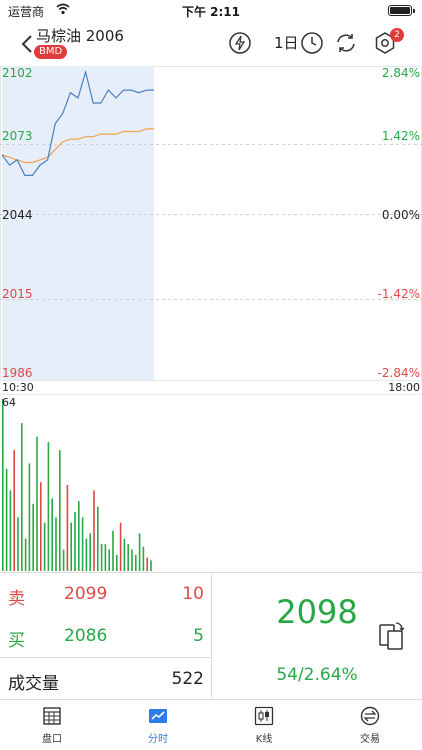  What do you see at coordinates (9, 402) in the screenshot?
I see `volume-max-label: 64` at bounding box center [9, 402].